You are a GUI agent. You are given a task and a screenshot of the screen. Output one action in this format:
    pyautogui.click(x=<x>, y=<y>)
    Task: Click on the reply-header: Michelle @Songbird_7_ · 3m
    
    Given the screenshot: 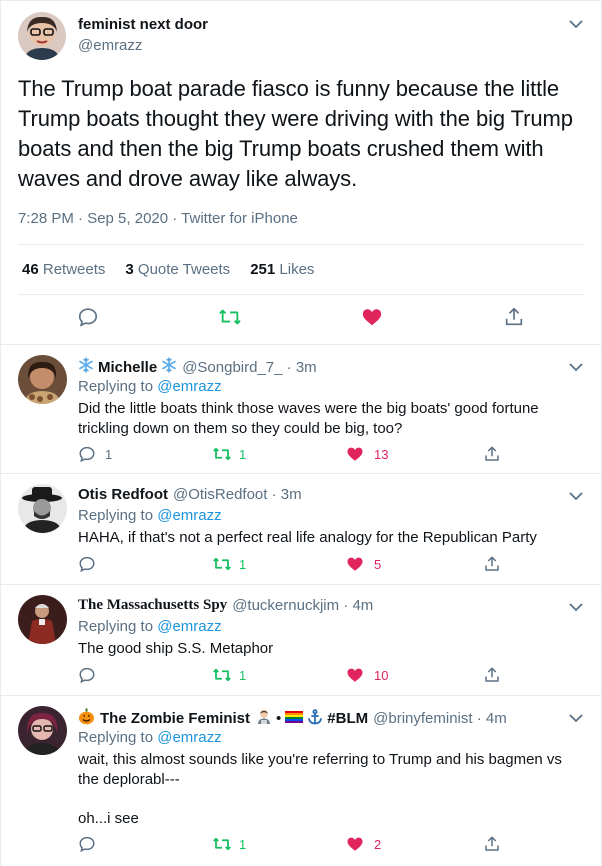 What is the action you would take?
    pyautogui.click(x=197, y=367)
    